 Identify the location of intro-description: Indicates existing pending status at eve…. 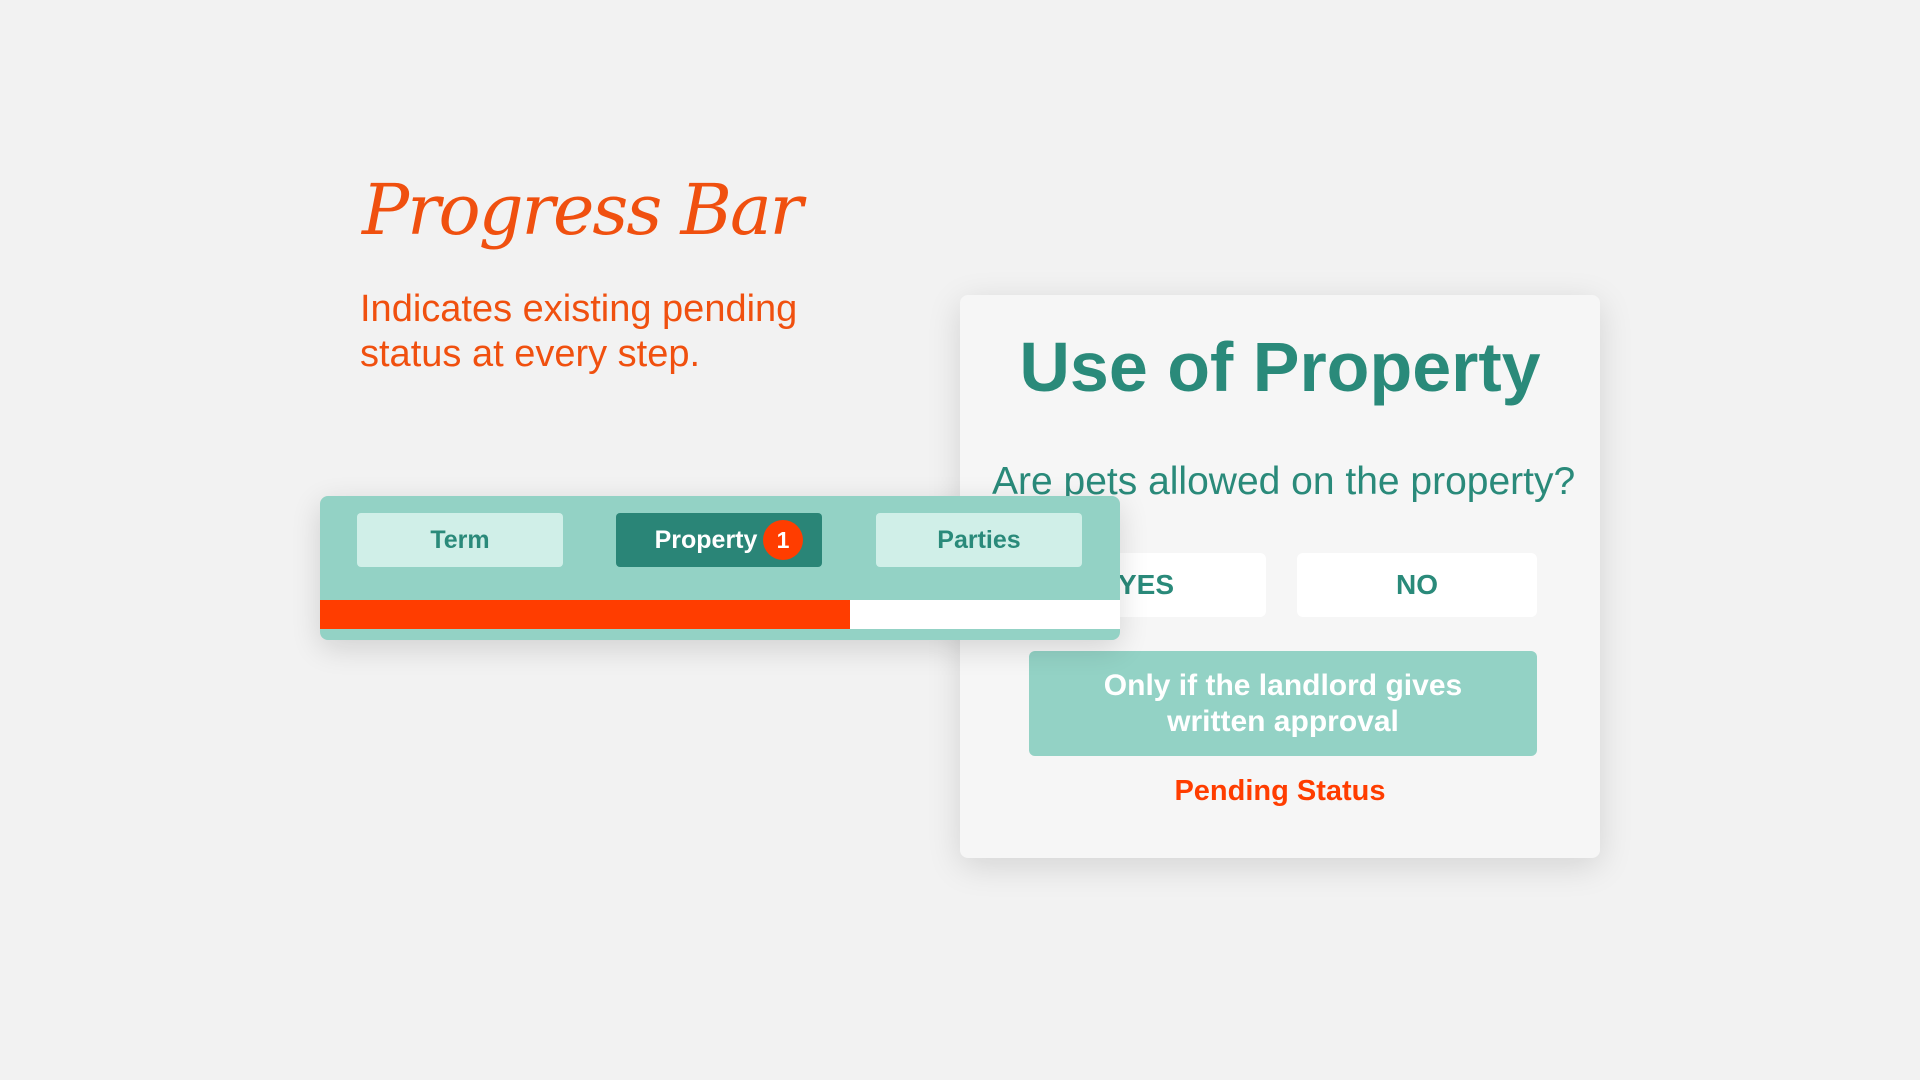
(579, 331).